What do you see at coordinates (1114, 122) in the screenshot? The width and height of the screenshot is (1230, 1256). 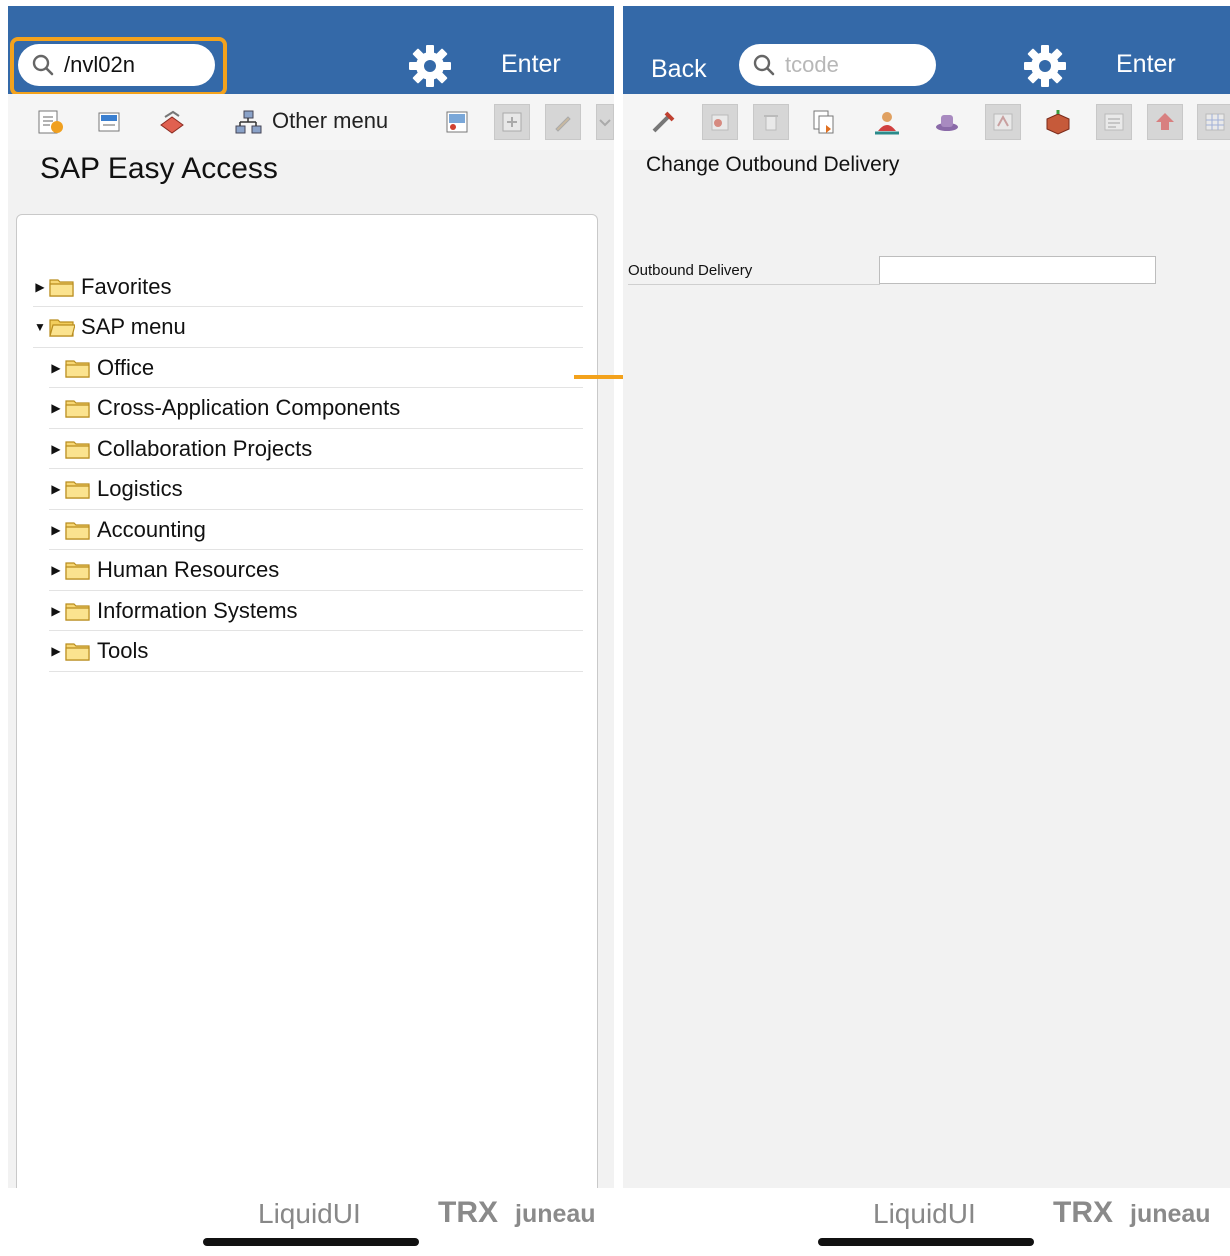 I see `list-icon` at bounding box center [1114, 122].